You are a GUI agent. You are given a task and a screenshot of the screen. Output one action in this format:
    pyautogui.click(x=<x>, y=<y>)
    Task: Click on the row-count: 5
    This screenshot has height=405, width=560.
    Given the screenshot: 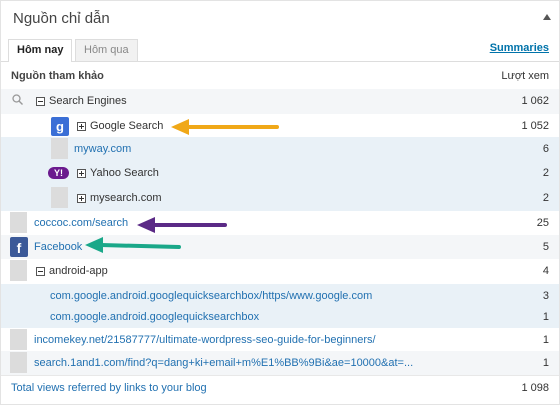 What is the action you would take?
    pyautogui.click(x=545, y=247)
    